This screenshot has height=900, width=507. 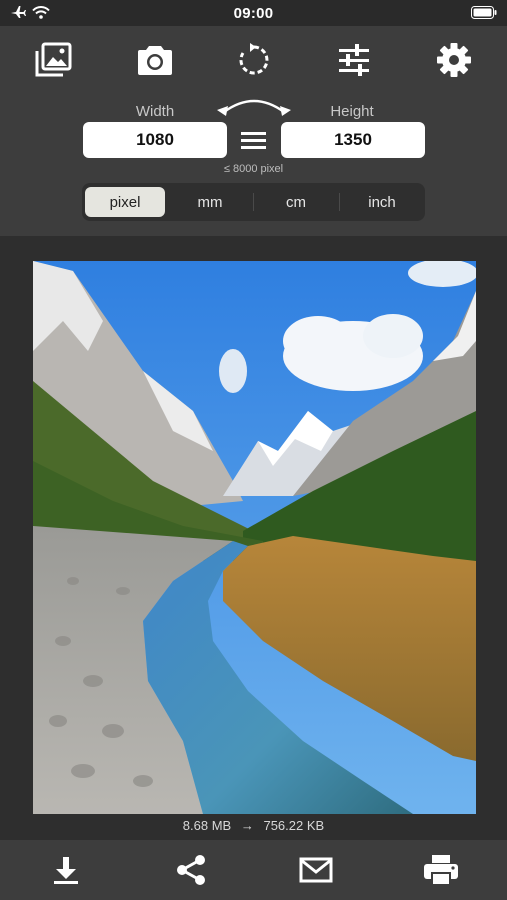 What do you see at coordinates (354, 60) in the screenshot?
I see `adjustments-icon` at bounding box center [354, 60].